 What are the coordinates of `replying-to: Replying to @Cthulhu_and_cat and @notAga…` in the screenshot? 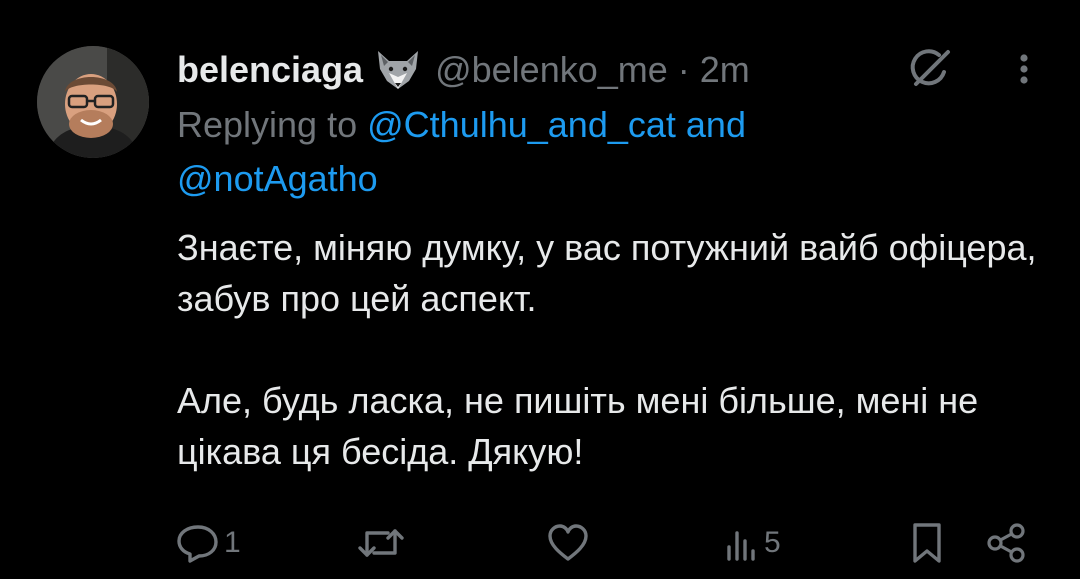 It's located at (607, 152).